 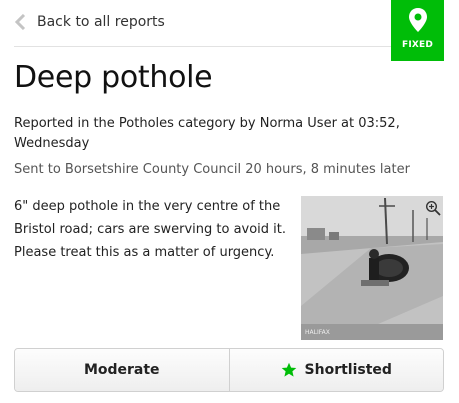 What do you see at coordinates (317, 332) in the screenshot?
I see `photo-watermark: HALIFAX` at bounding box center [317, 332].